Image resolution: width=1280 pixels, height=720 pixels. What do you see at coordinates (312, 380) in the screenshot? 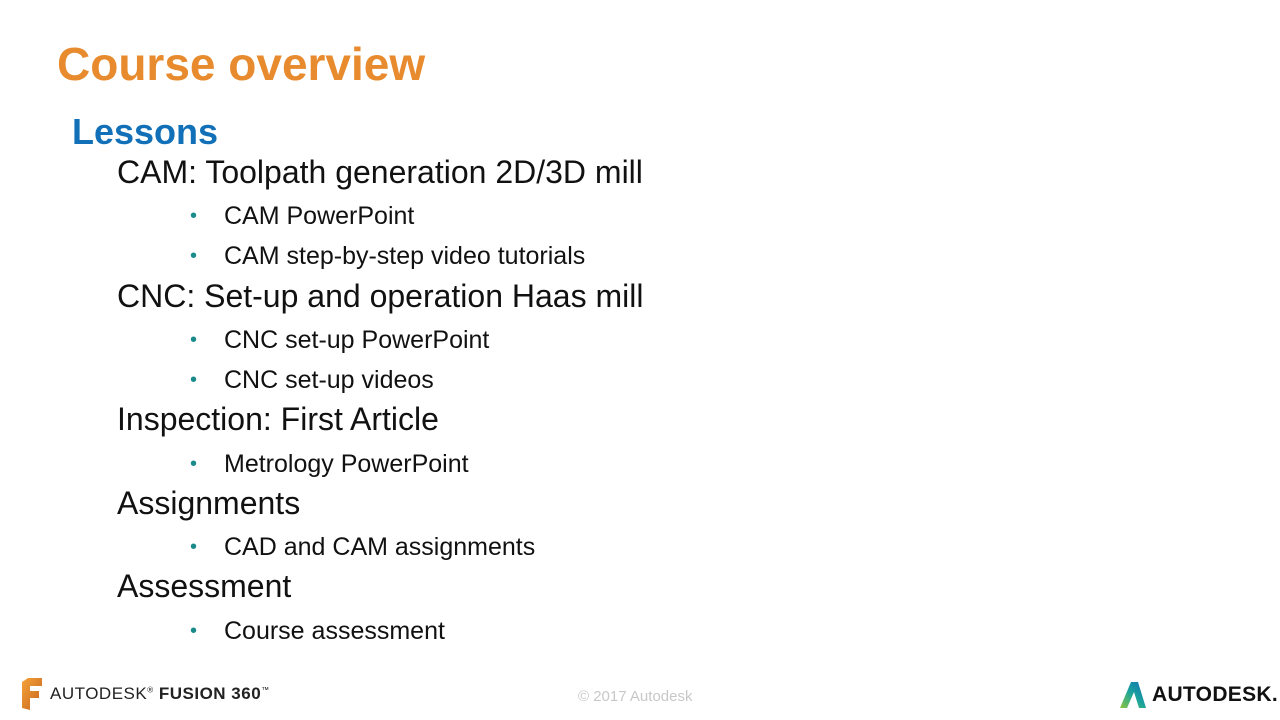
I see `list-item: • CNC set-up videos` at bounding box center [312, 380].